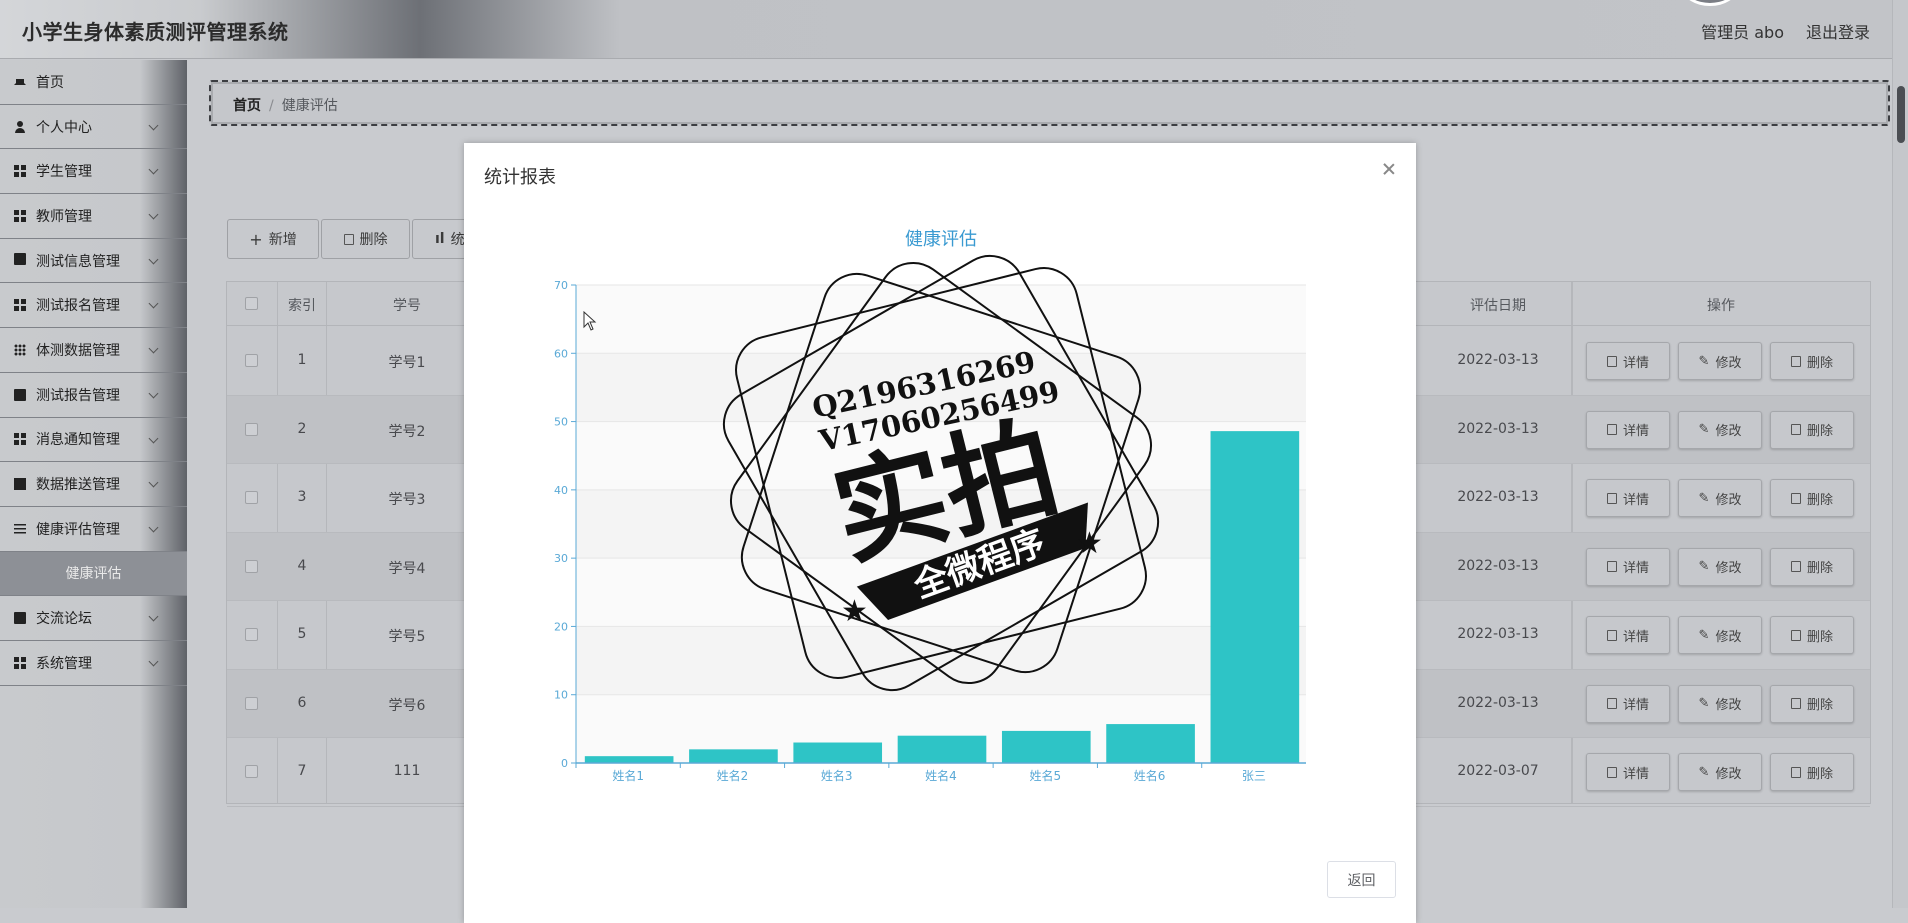 The width and height of the screenshot is (1908, 923). Describe the element at coordinates (373, 240) in the screenshot. I see `delete-button-label: 删除` at that location.